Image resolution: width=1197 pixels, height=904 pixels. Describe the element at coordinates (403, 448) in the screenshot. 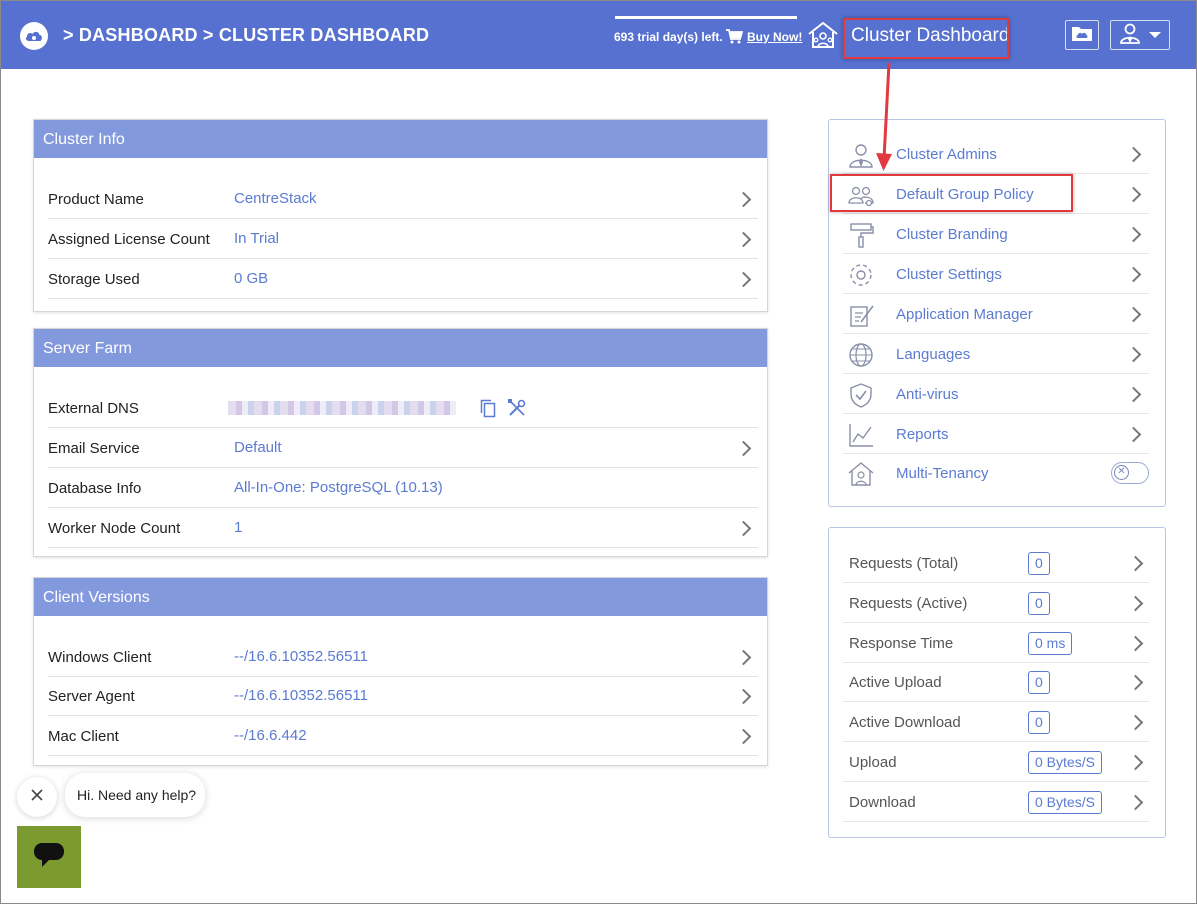

I see `email-service-row: Email Service Default` at that location.